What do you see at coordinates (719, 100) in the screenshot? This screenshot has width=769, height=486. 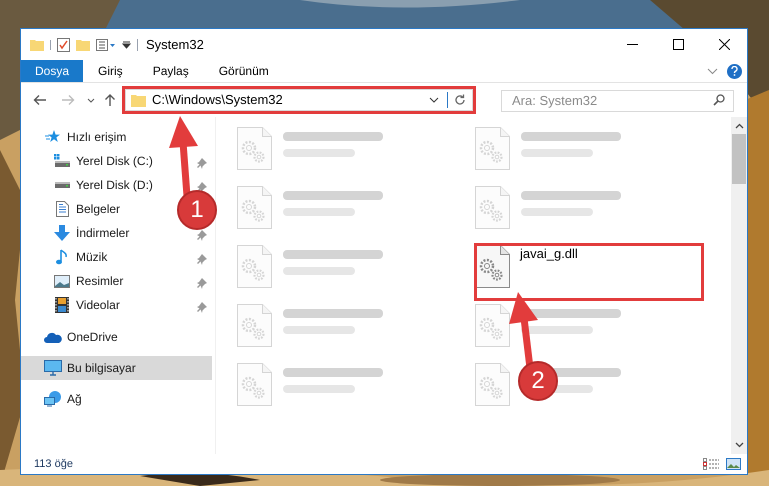 I see `search-icon` at bounding box center [719, 100].